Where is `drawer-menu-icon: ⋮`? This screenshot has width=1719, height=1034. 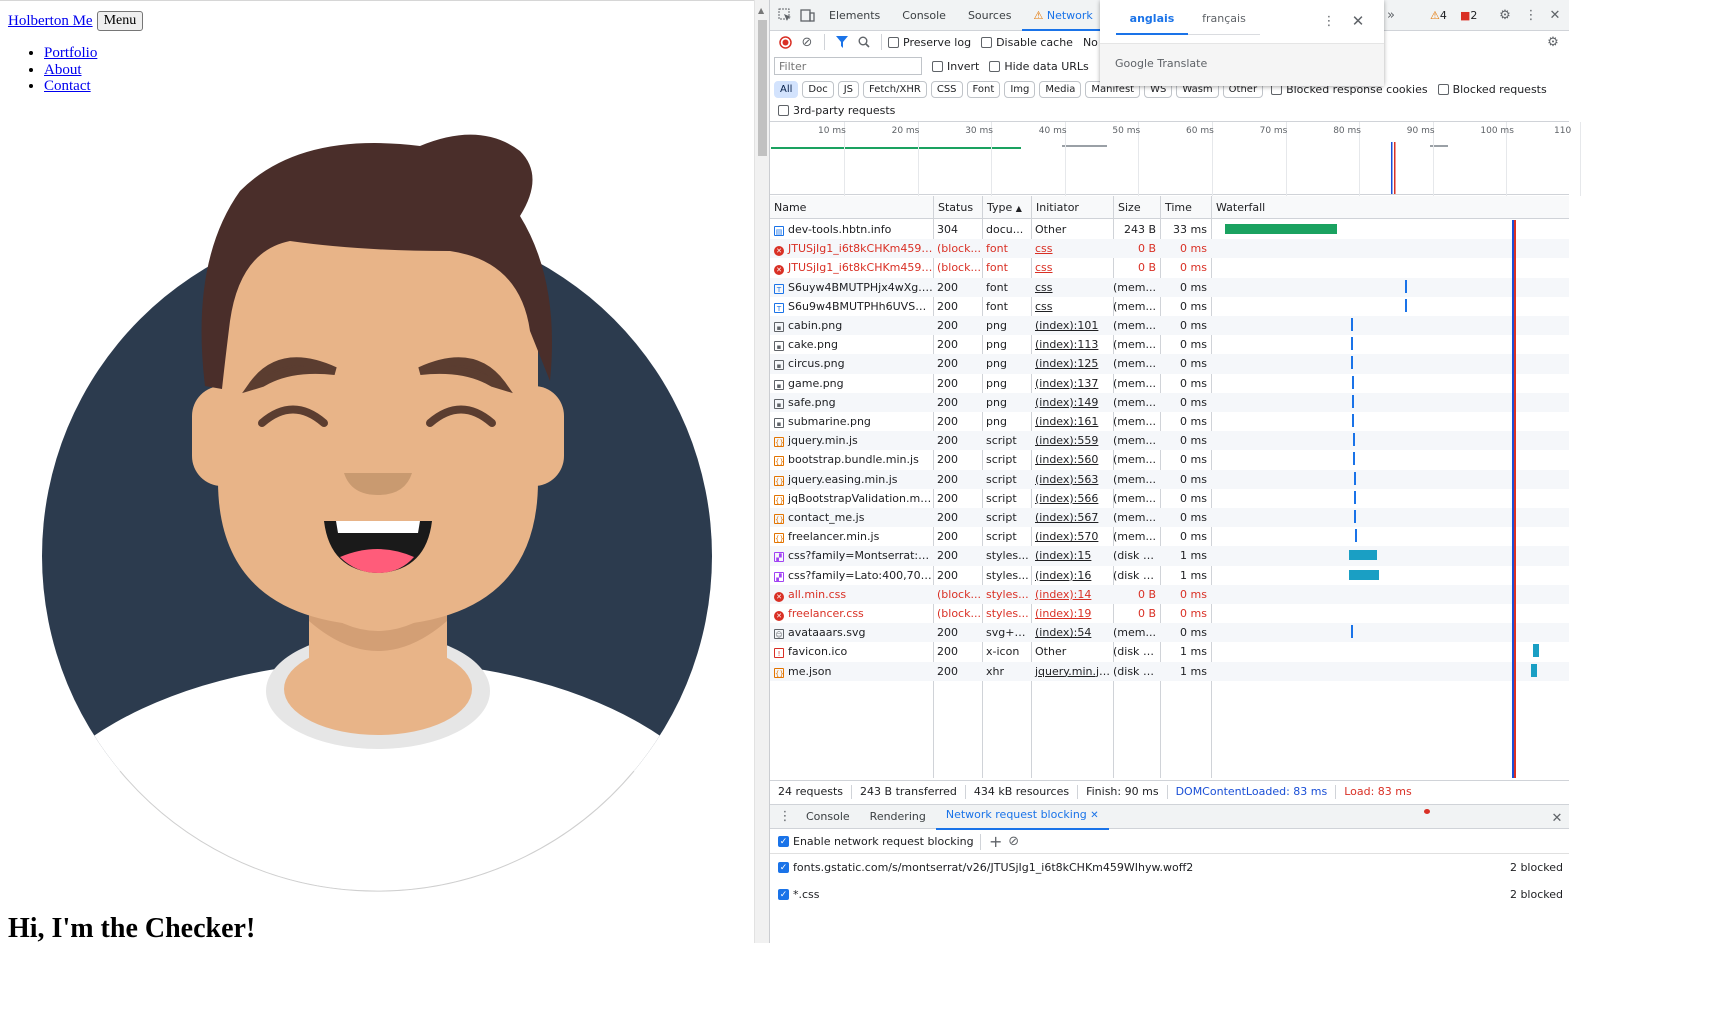
drawer-menu-icon: ⋮ is located at coordinates (785, 817).